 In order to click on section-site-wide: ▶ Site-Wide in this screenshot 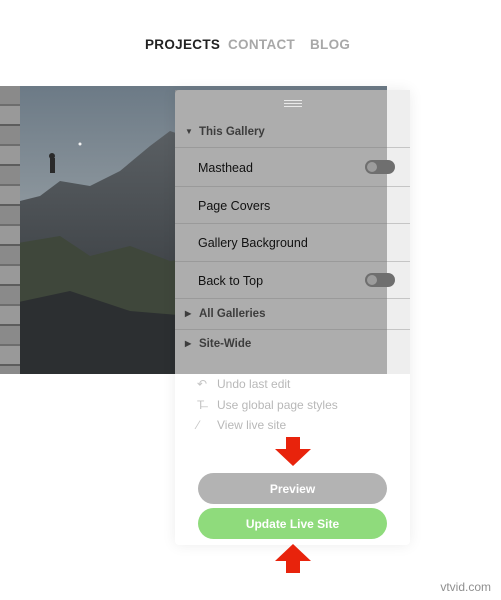, I will do `click(218, 347)`.